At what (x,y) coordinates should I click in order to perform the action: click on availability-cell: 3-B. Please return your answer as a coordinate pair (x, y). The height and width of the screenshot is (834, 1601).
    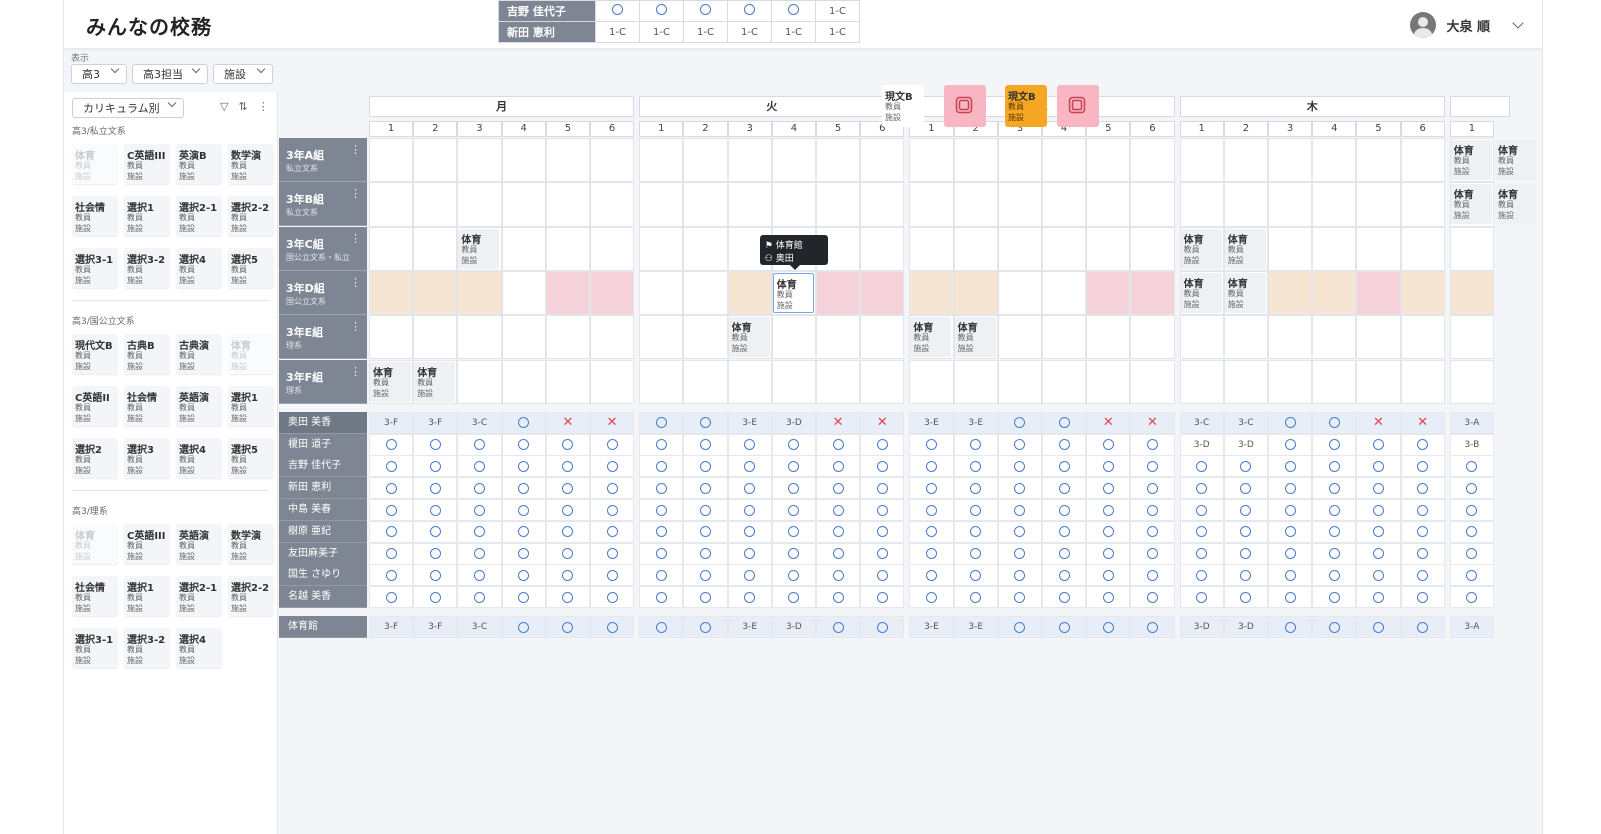
    Looking at the image, I should click on (1471, 444).